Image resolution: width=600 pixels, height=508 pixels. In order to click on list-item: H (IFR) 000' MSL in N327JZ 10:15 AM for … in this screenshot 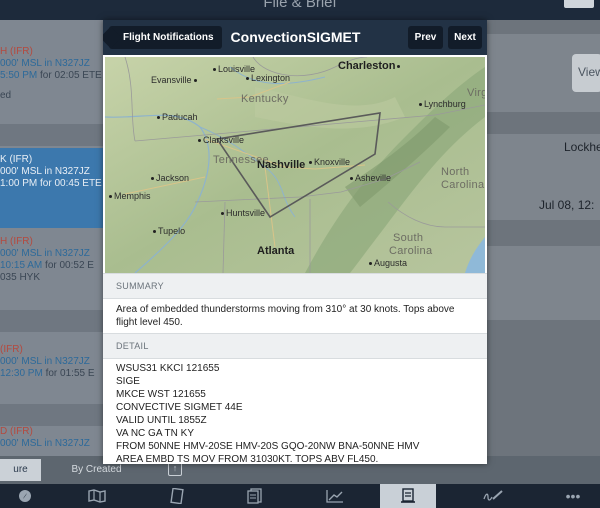, I will do `click(51, 260)`.